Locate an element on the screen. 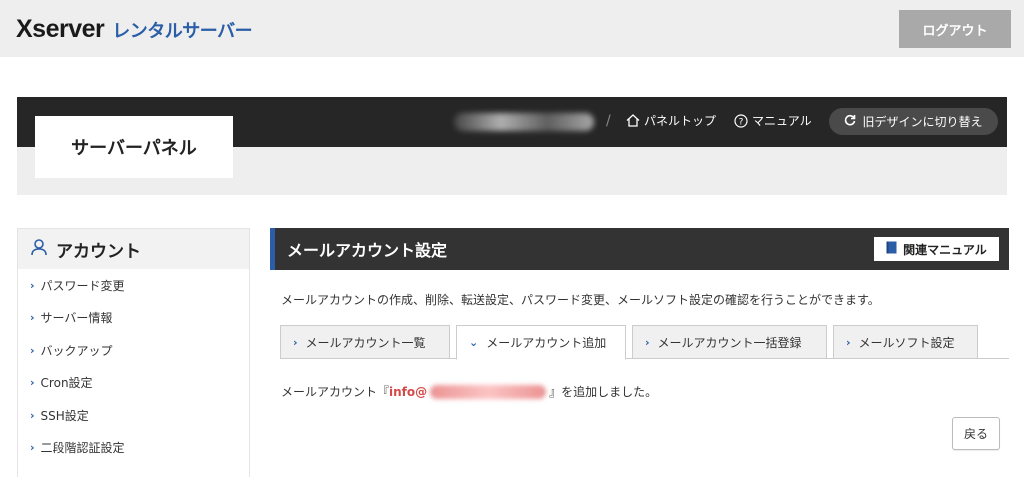 The width and height of the screenshot is (1024, 477). sidebar-item-label: 二段階認証設定 is located at coordinates (82, 448).